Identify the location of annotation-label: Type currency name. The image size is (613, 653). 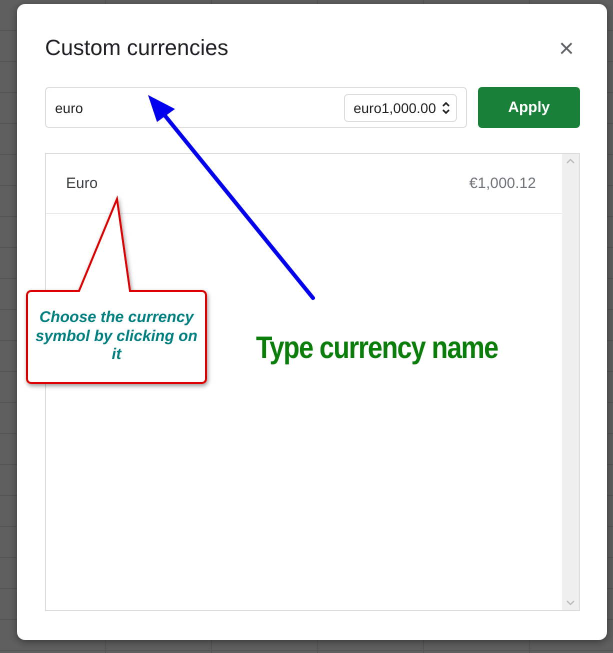
(377, 348).